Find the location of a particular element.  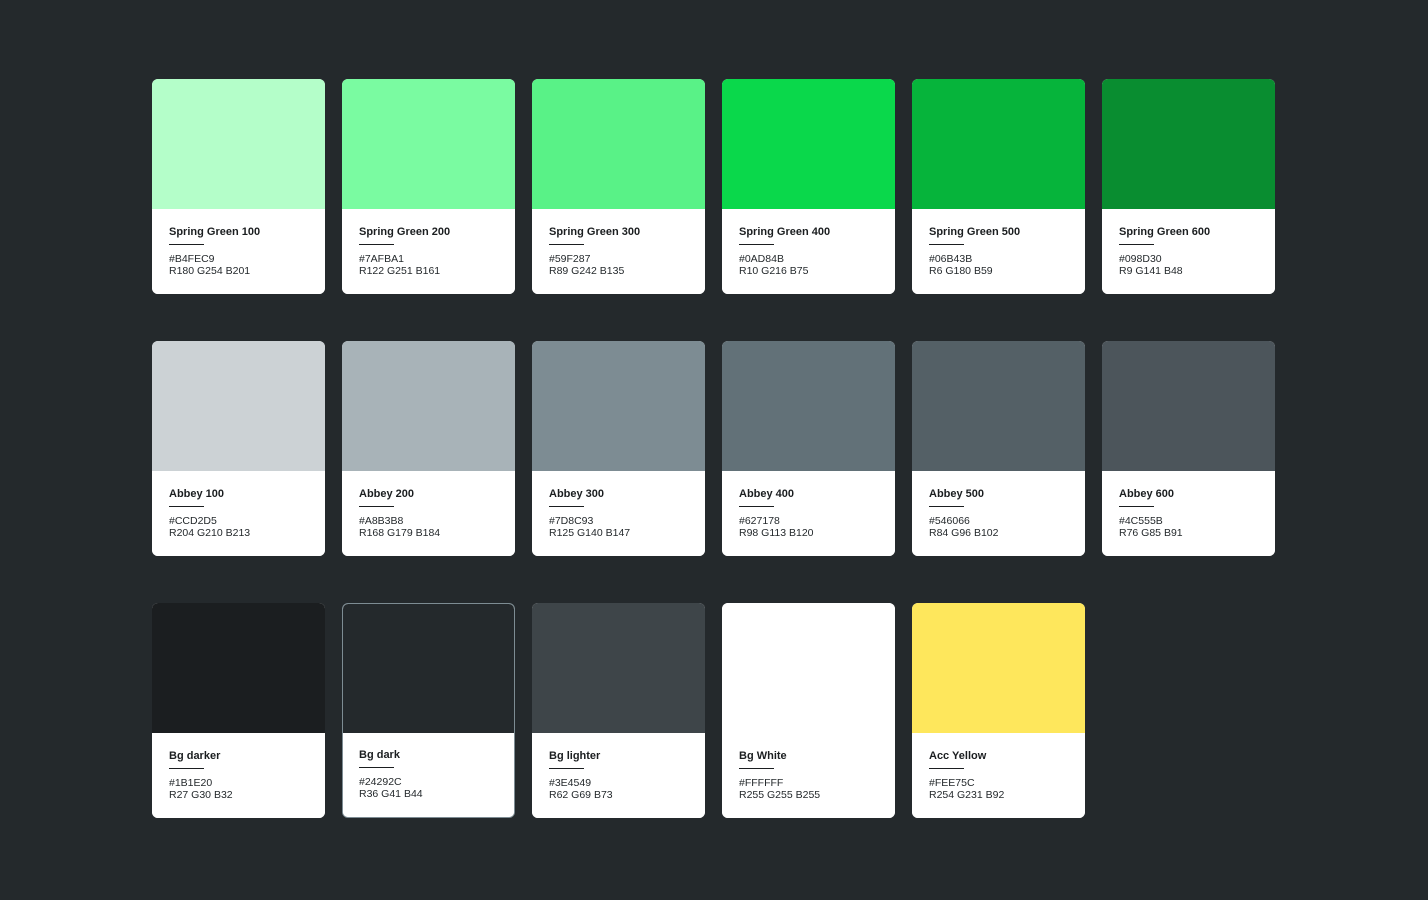

color-swatch-card: Abbey 100 #CCD2D5 R204 G210 B213 is located at coordinates (238, 448).